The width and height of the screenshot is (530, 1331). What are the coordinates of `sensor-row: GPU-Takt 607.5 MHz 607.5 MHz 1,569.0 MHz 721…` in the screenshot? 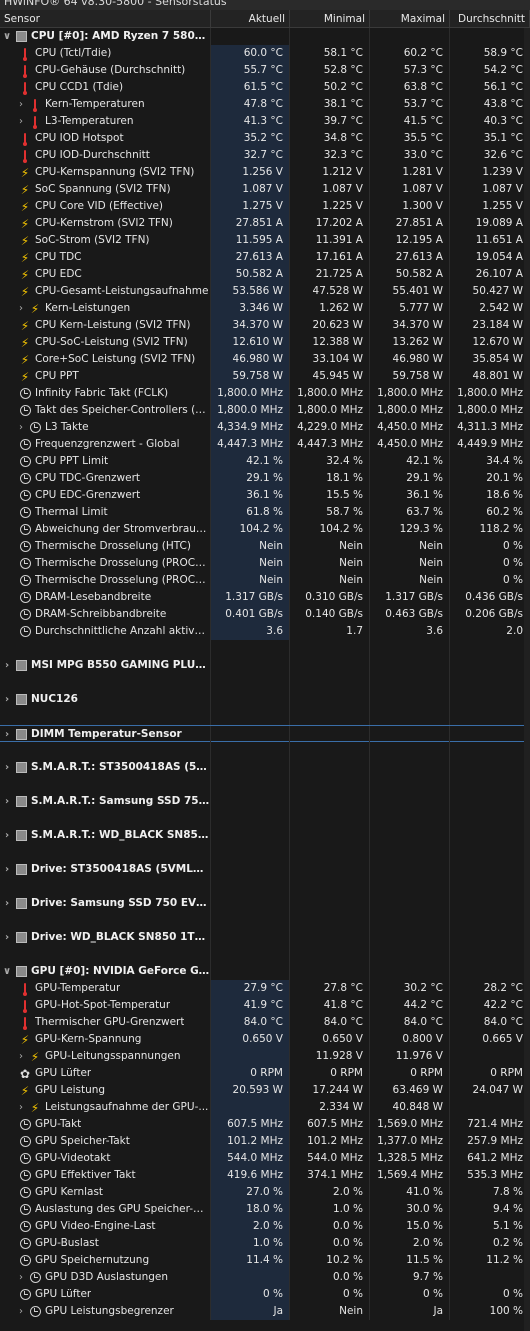 It's located at (265, 1124).